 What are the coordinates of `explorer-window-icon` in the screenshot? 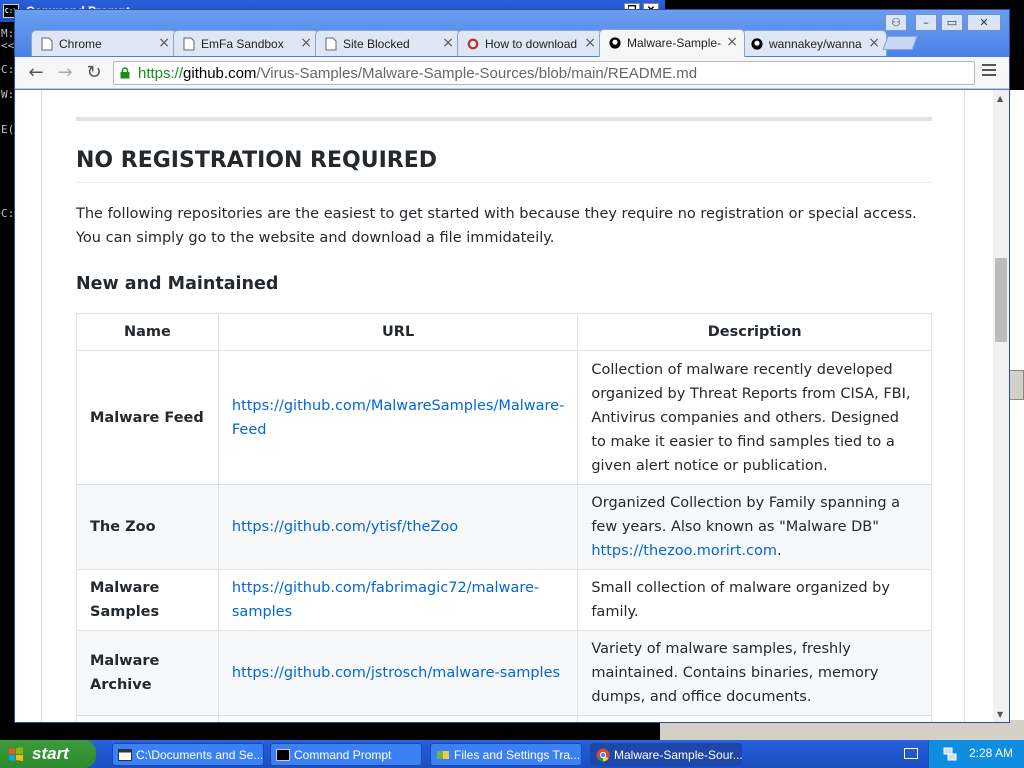 It's located at (125, 755).